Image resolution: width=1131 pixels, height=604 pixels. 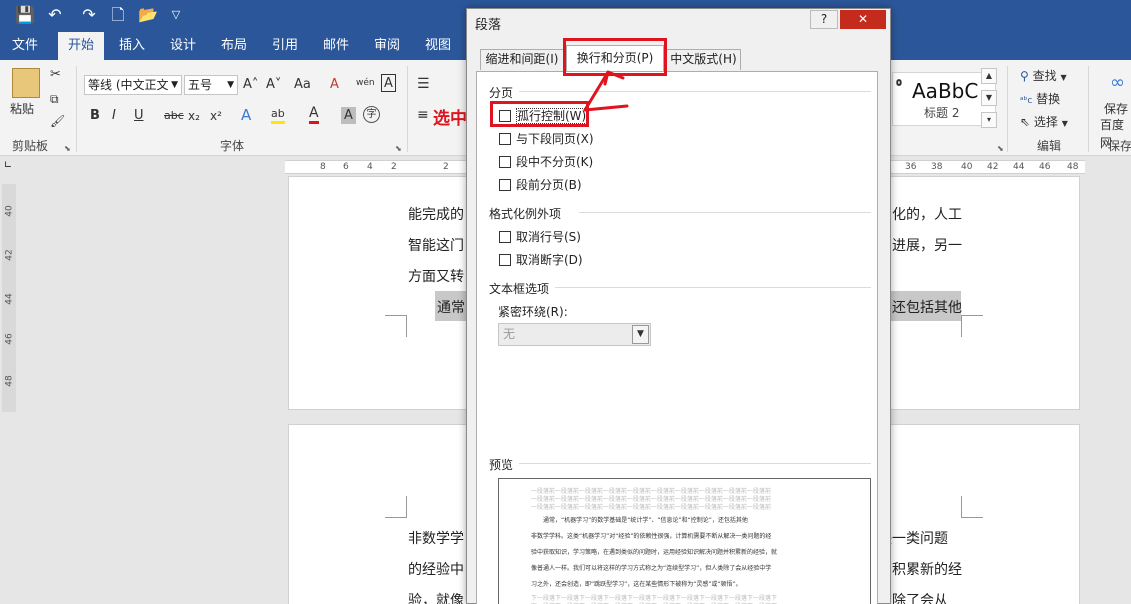 What do you see at coordinates (211, 85) in the screenshot?
I see `font-size-combo: 五号 ▼` at bounding box center [211, 85].